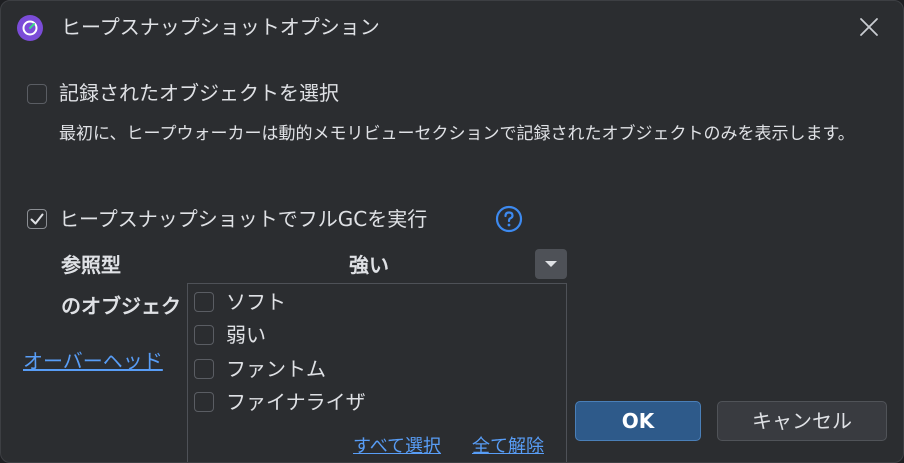 The height and width of the screenshot is (463, 904). Describe the element at coordinates (508, 447) in the screenshot. I see `deselect-all-link: 全て解除` at that location.